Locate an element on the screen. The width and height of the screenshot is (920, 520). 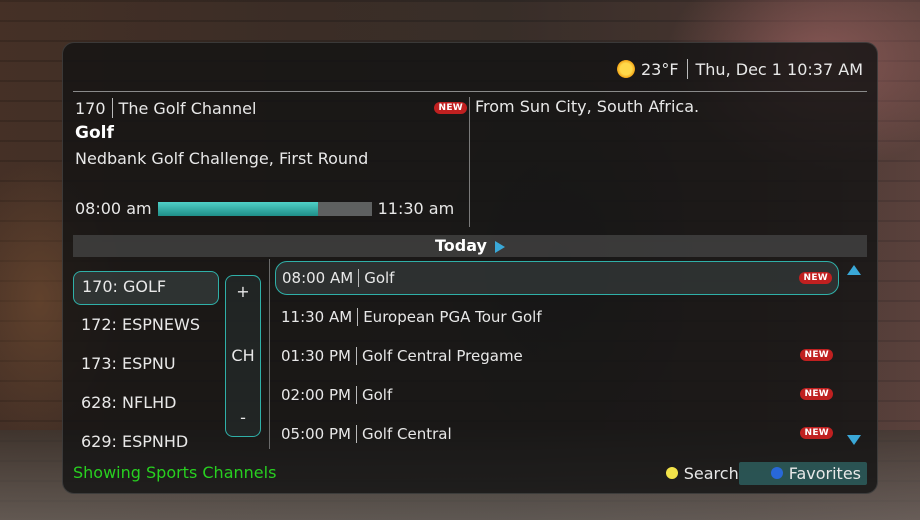
channel-up-button: + is located at coordinates (243, 291).